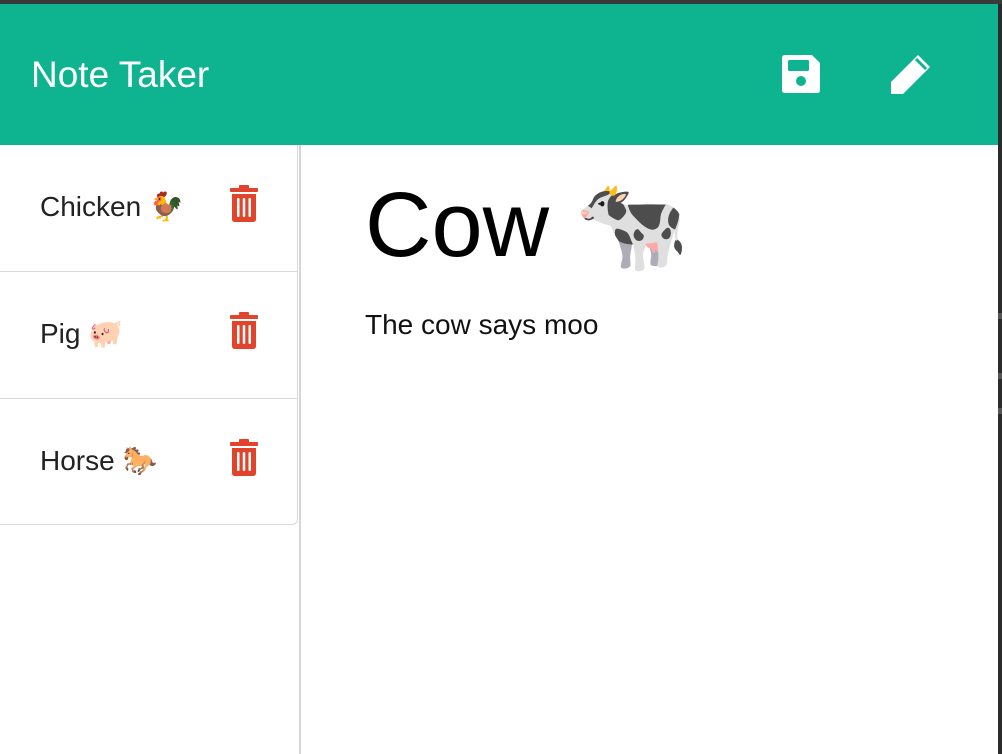  Describe the element at coordinates (120, 75) in the screenshot. I see `app-title: Note Taker` at that location.